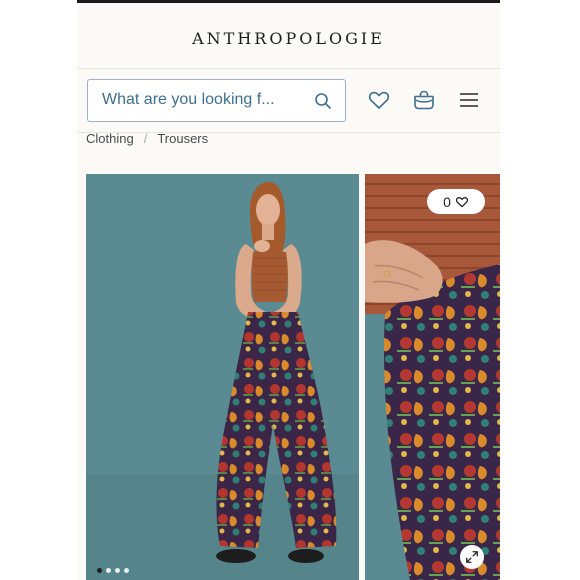  I want to click on breadcrumb-clothing: Clothing, so click(110, 138).